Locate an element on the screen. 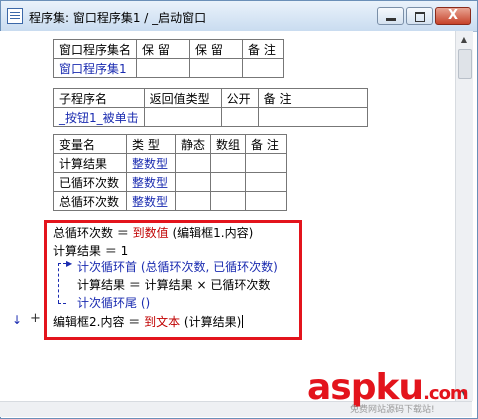 This screenshot has height=419, width=478. assembly-table: 窗口程序集名 保 留 保 留 备 注 窗口程序集1 is located at coordinates (168, 58).